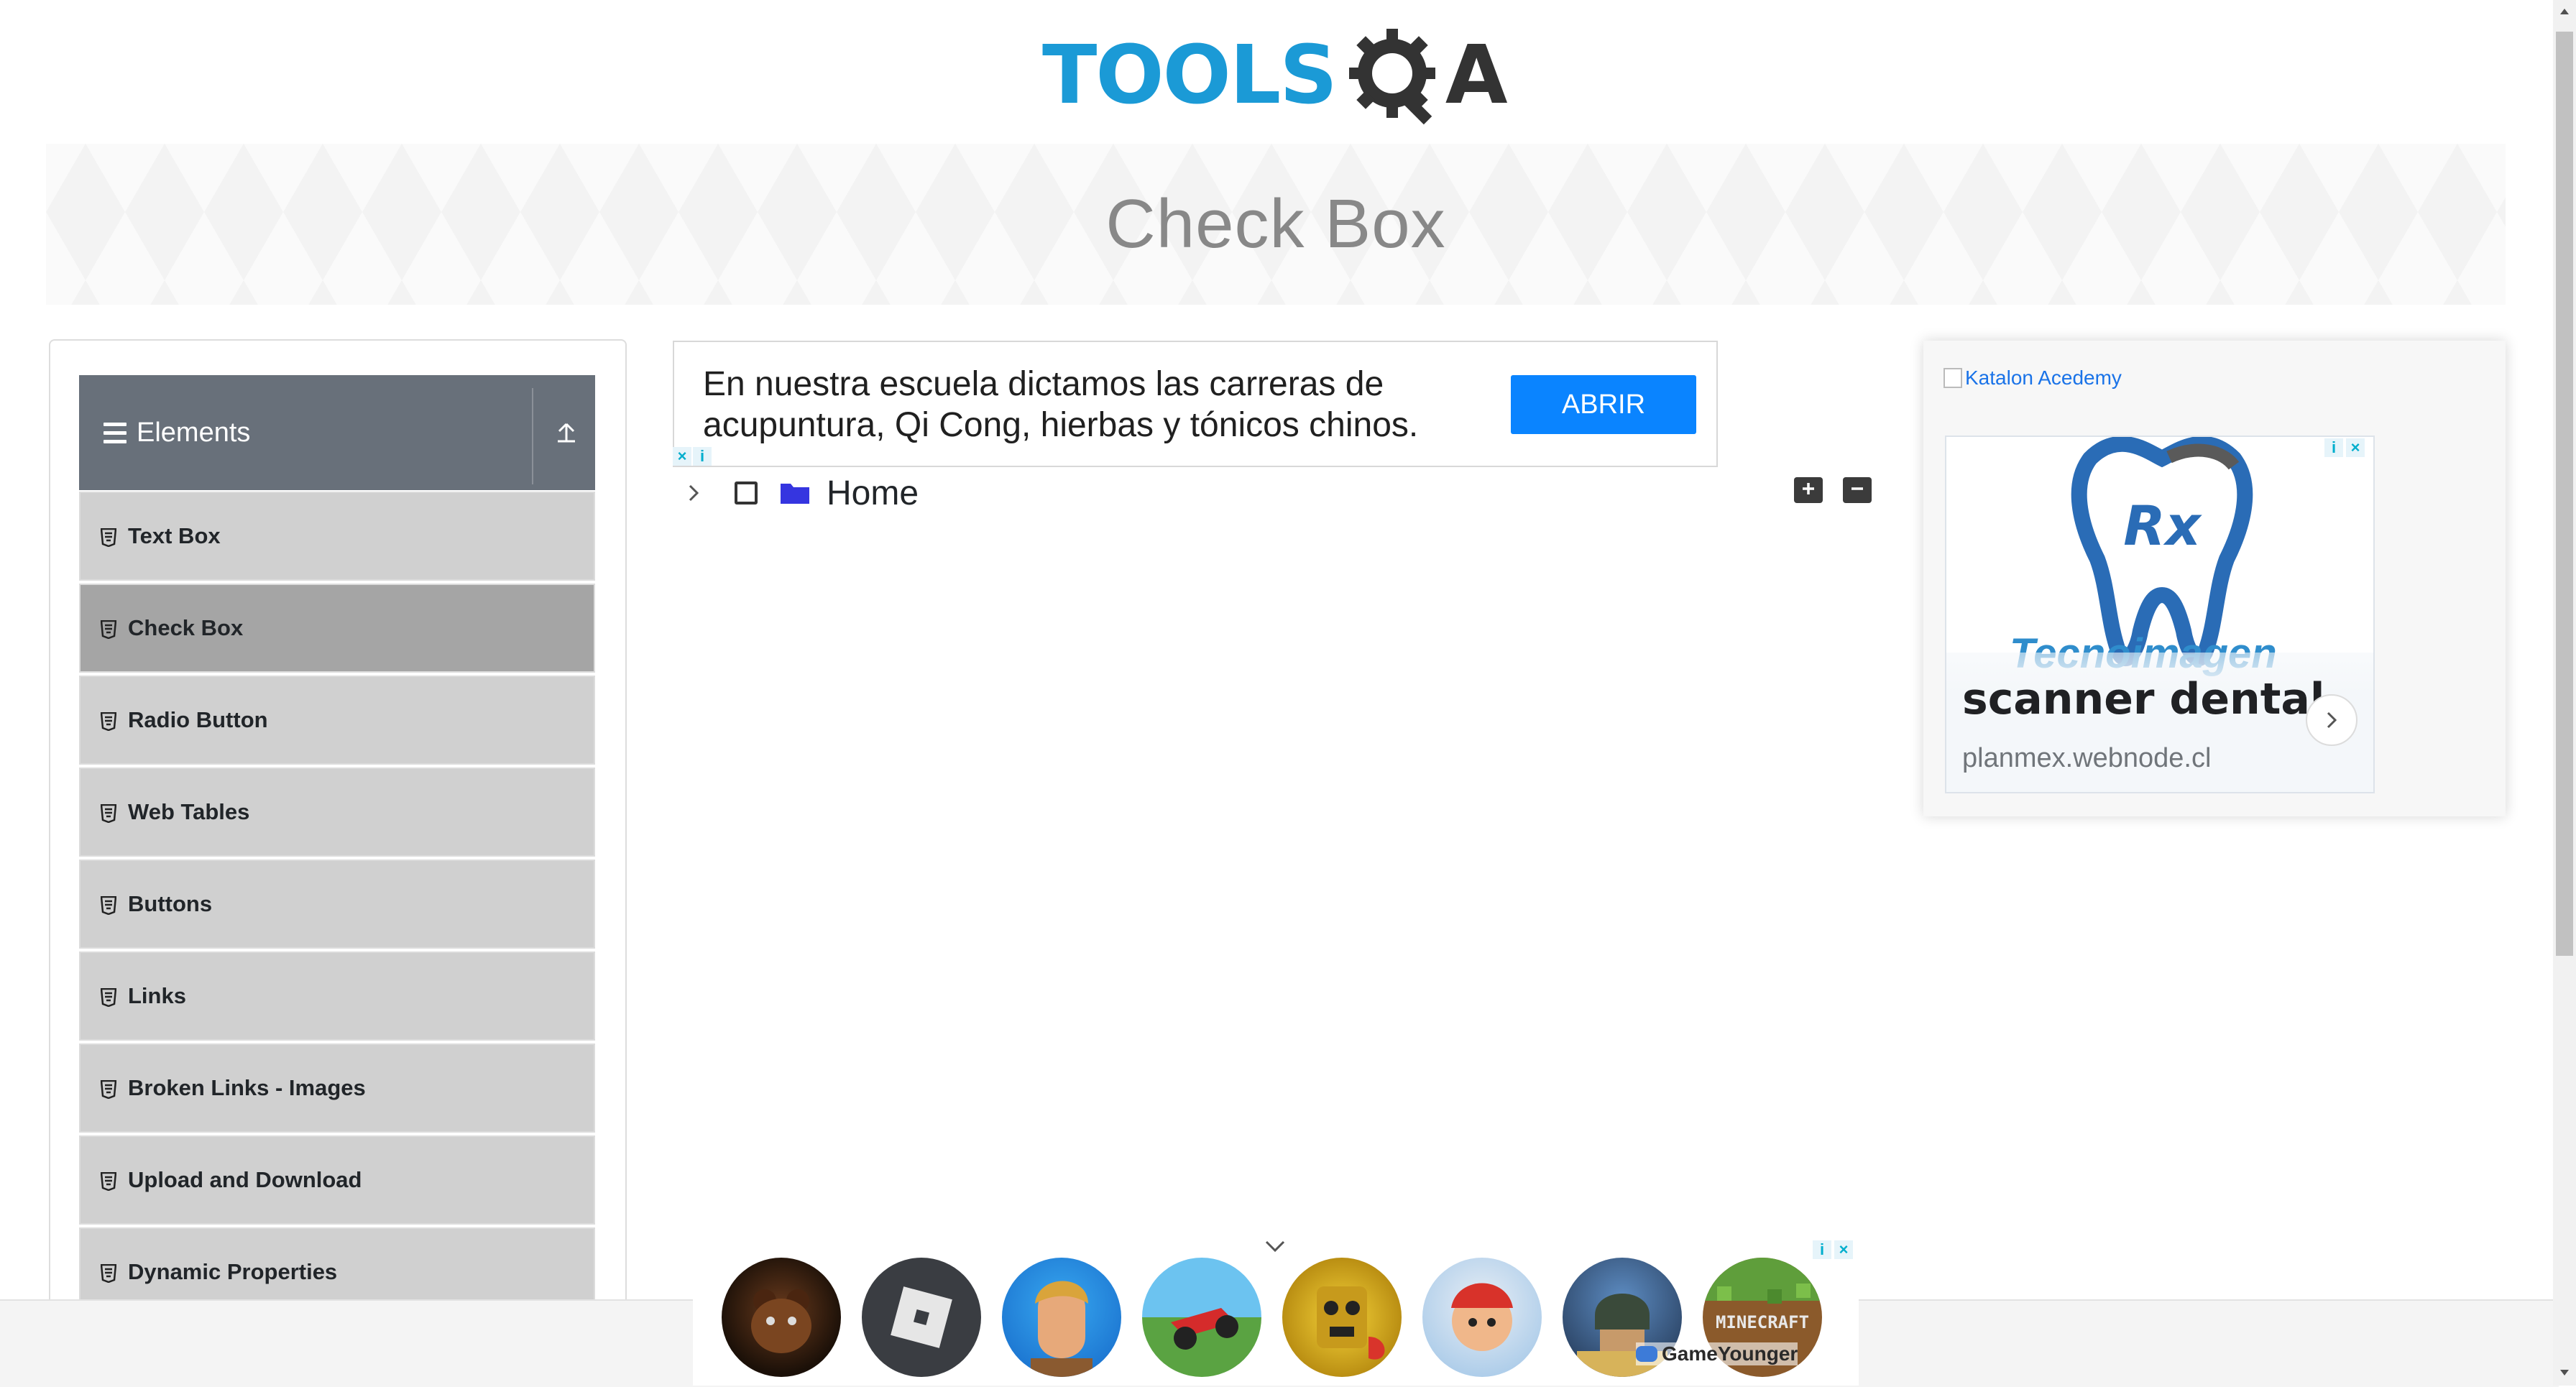  Describe the element at coordinates (1275, 1246) in the screenshot. I see `chevron-down-icon` at that location.